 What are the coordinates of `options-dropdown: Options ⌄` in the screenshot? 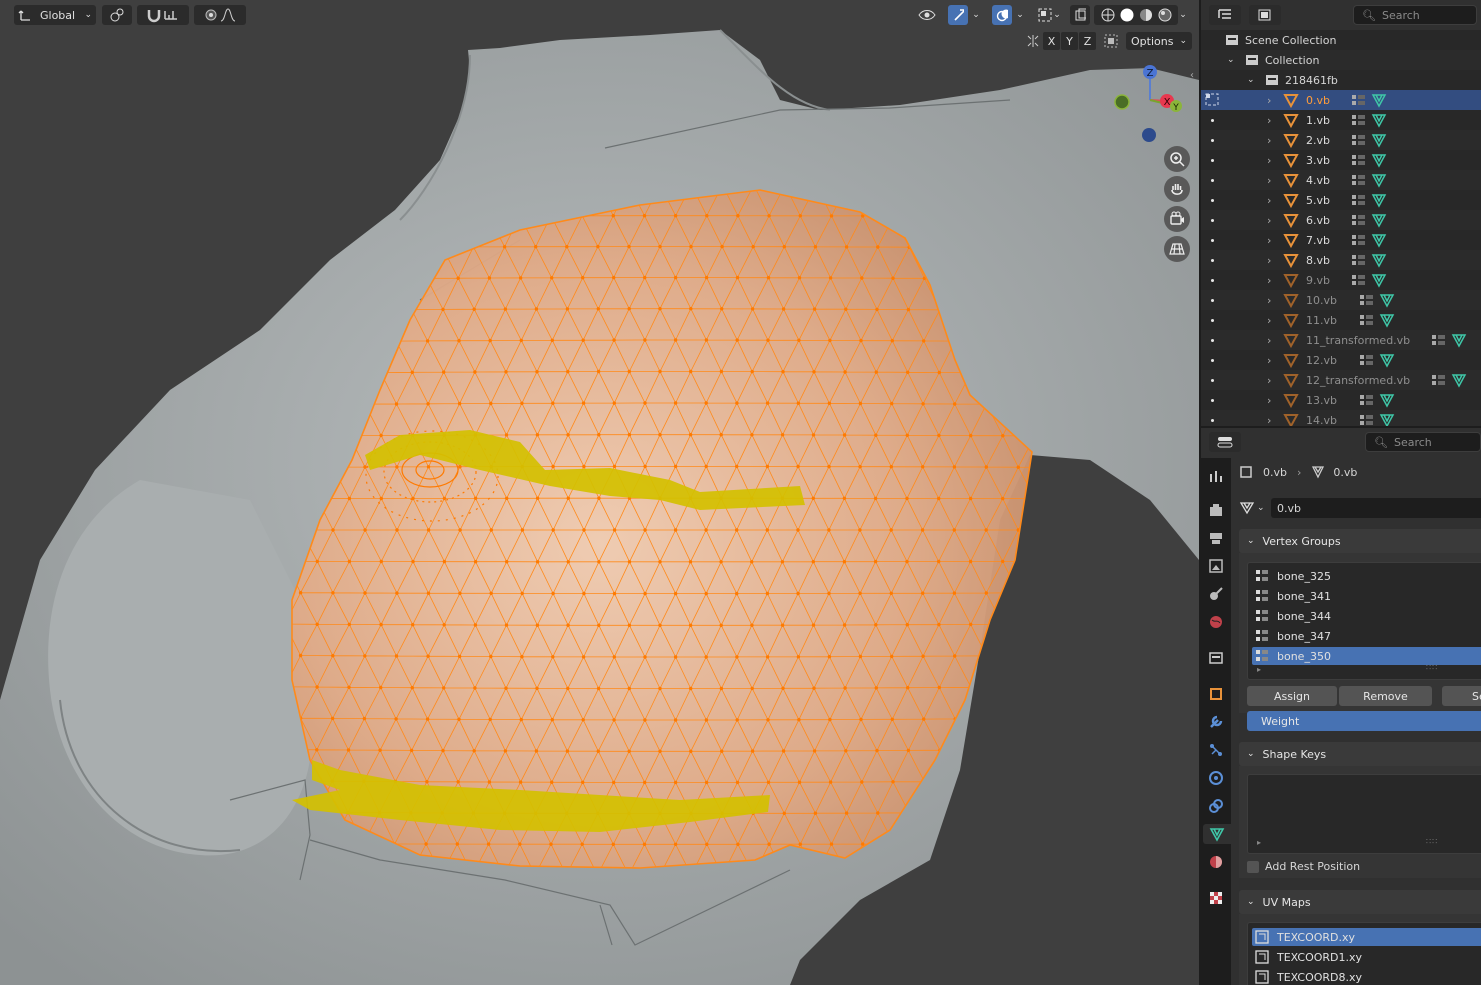 It's located at (1159, 41).